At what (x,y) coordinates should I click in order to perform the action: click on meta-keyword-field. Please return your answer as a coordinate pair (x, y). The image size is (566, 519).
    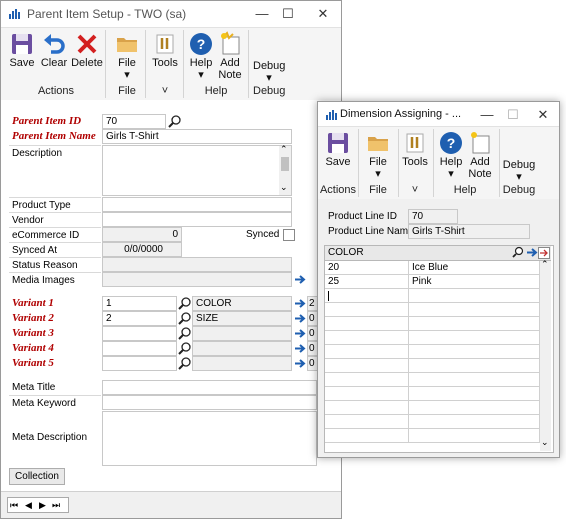
    Looking at the image, I should click on (209, 402).